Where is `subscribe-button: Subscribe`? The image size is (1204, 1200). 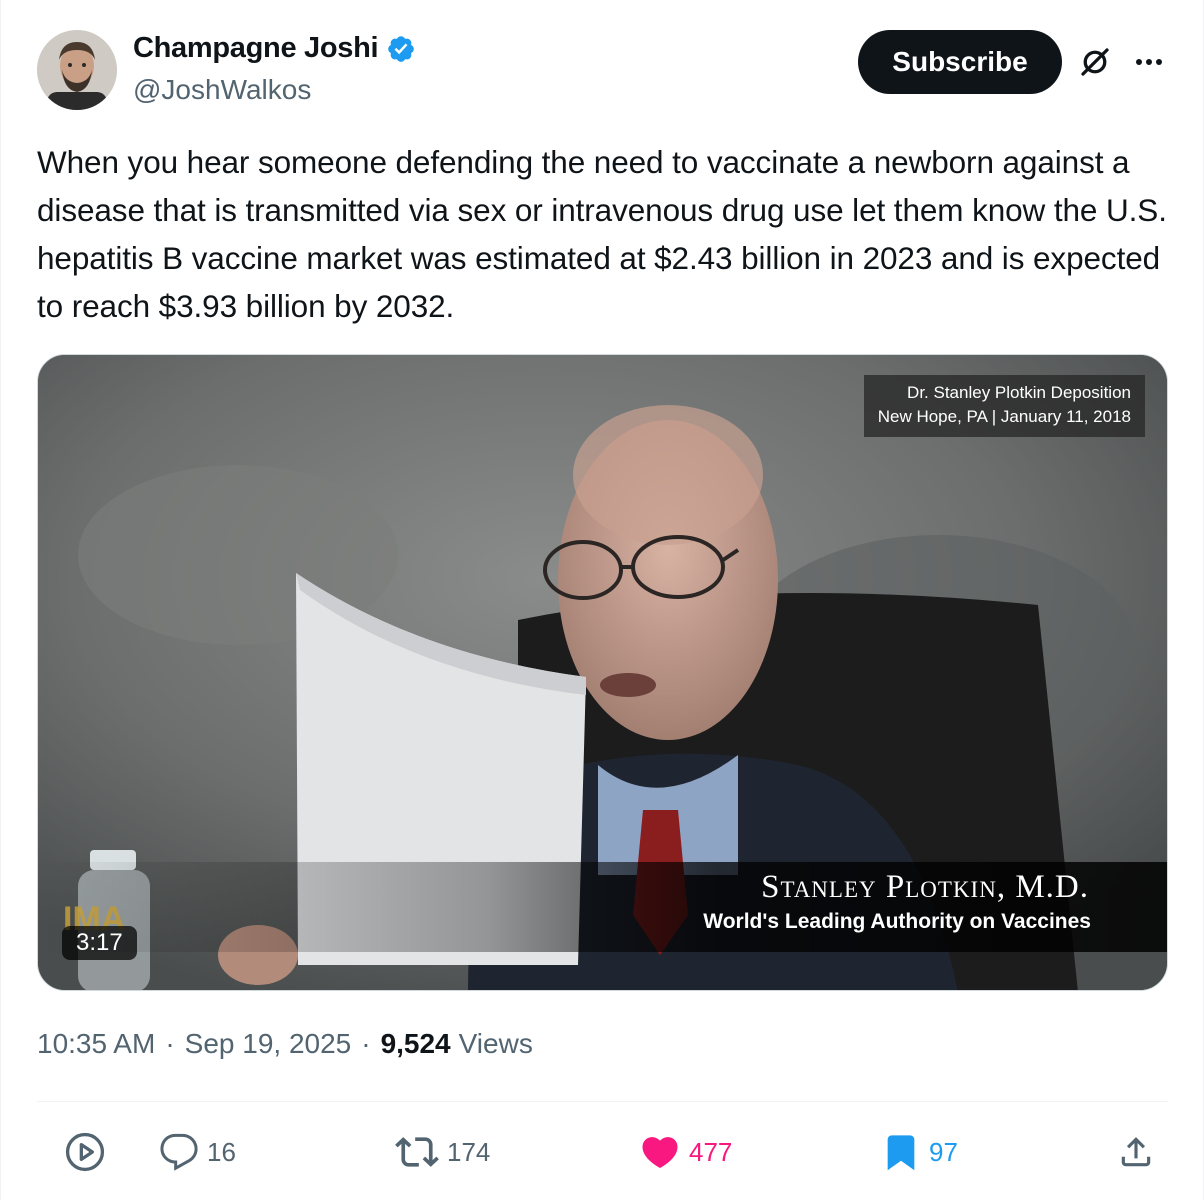 subscribe-button: Subscribe is located at coordinates (960, 62).